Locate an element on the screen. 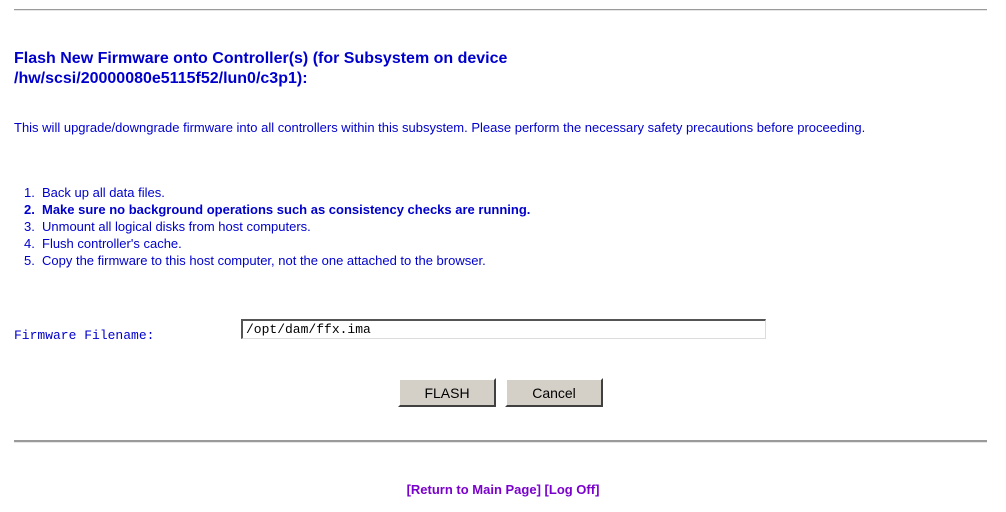 The width and height of the screenshot is (1006, 512). step-item: 1. Back up all data files. is located at coordinates (277, 192).